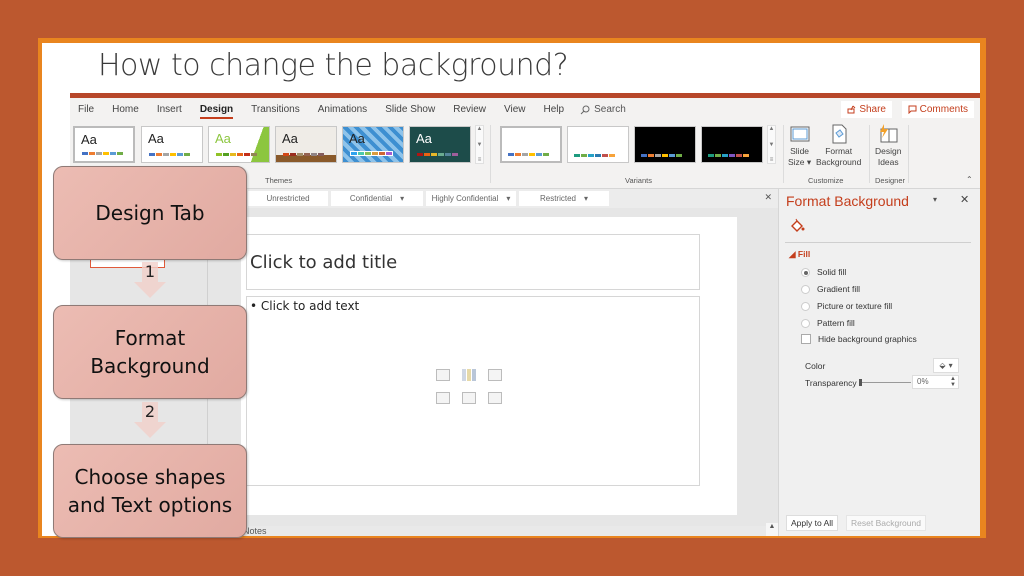  I want to click on variants-group-label: Variants, so click(638, 180).